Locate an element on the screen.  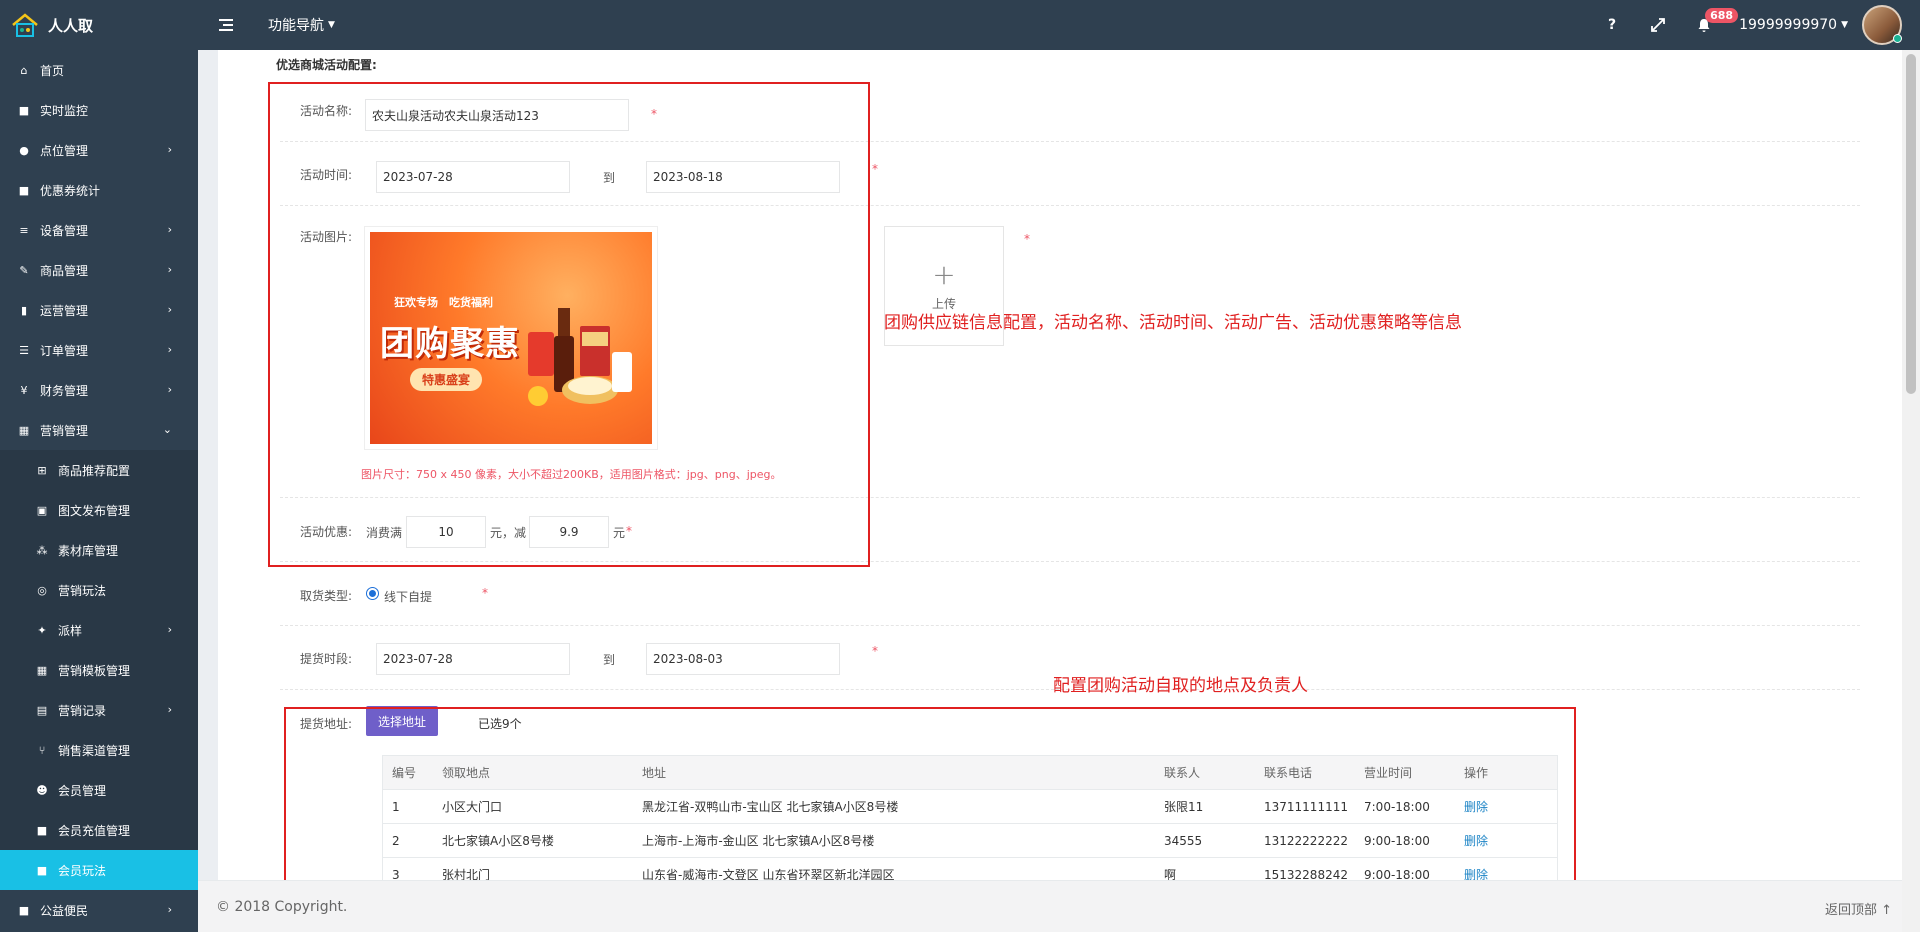
sidebar-item: ☻ 会员管理 is located at coordinates (99, 790).